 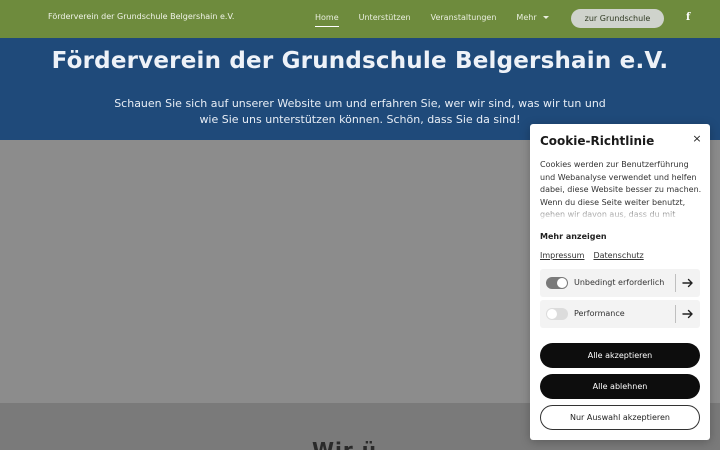 I want to click on nav-item-veranstaltungen: Veranstaltungen, so click(x=464, y=17).